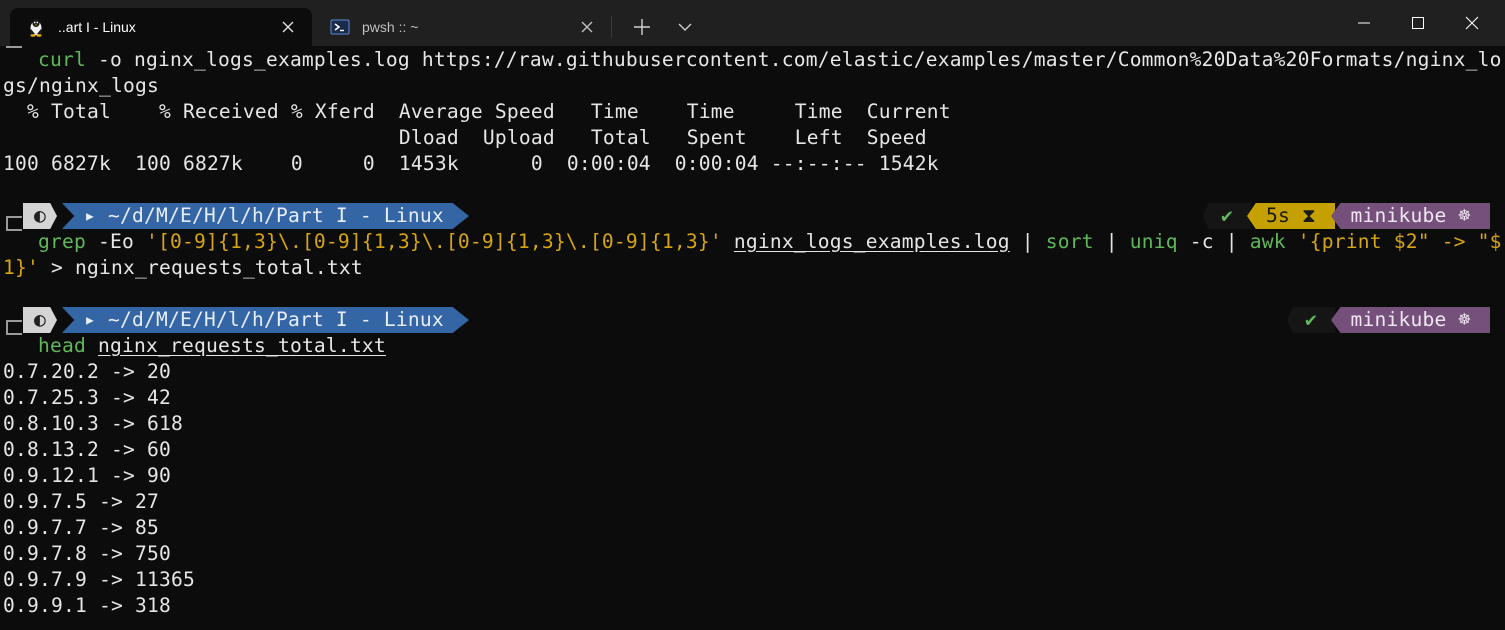 Image resolution: width=1505 pixels, height=630 pixels. Describe the element at coordinates (642, 27) in the screenshot. I see `new-tab-icon` at that location.